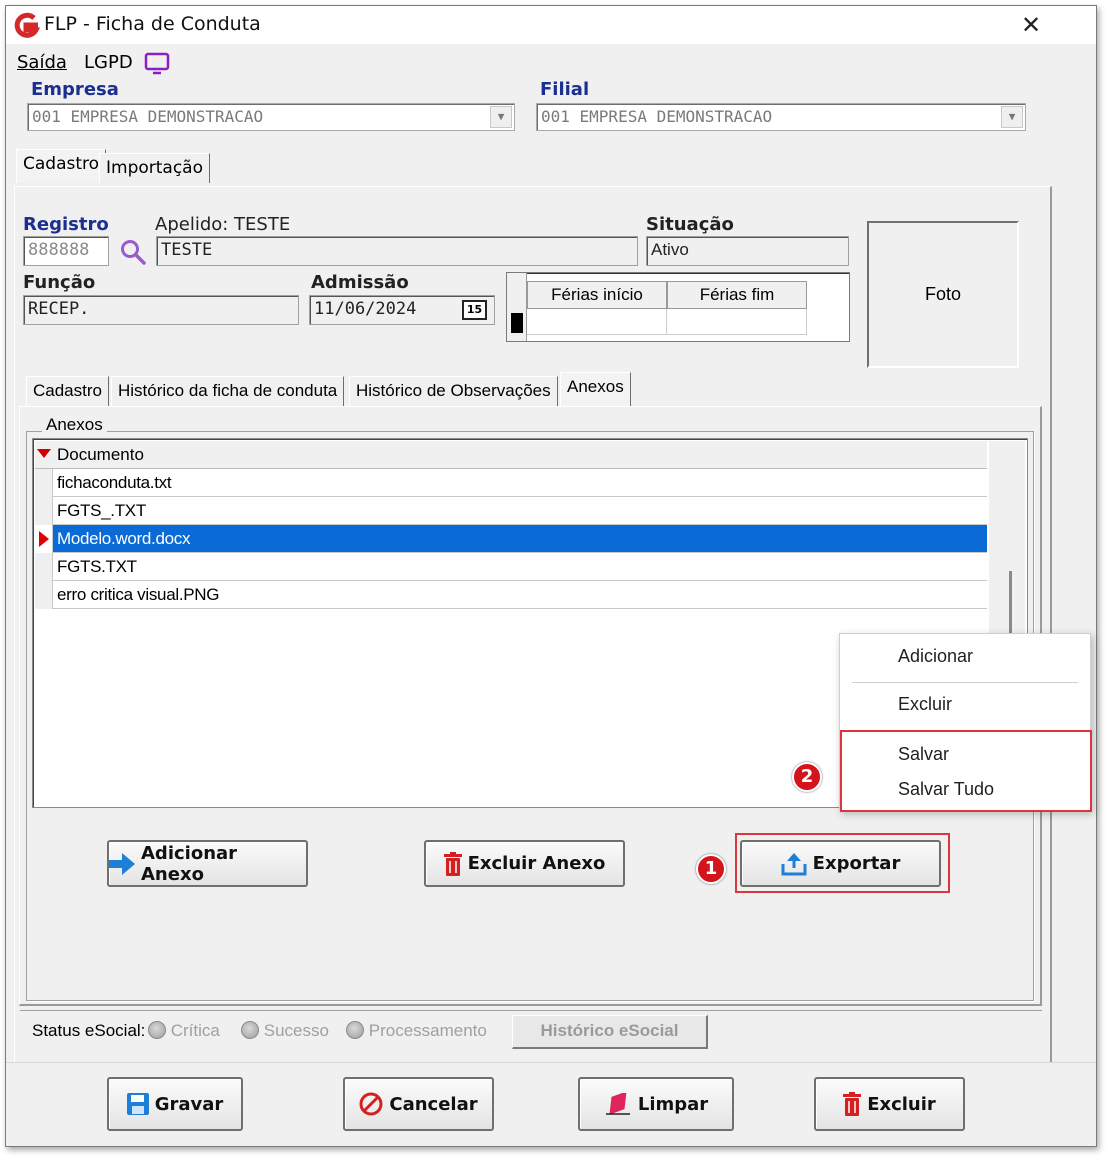 This screenshot has height=1160, width=1109. I want to click on limpar-label: Limpar, so click(673, 1104).